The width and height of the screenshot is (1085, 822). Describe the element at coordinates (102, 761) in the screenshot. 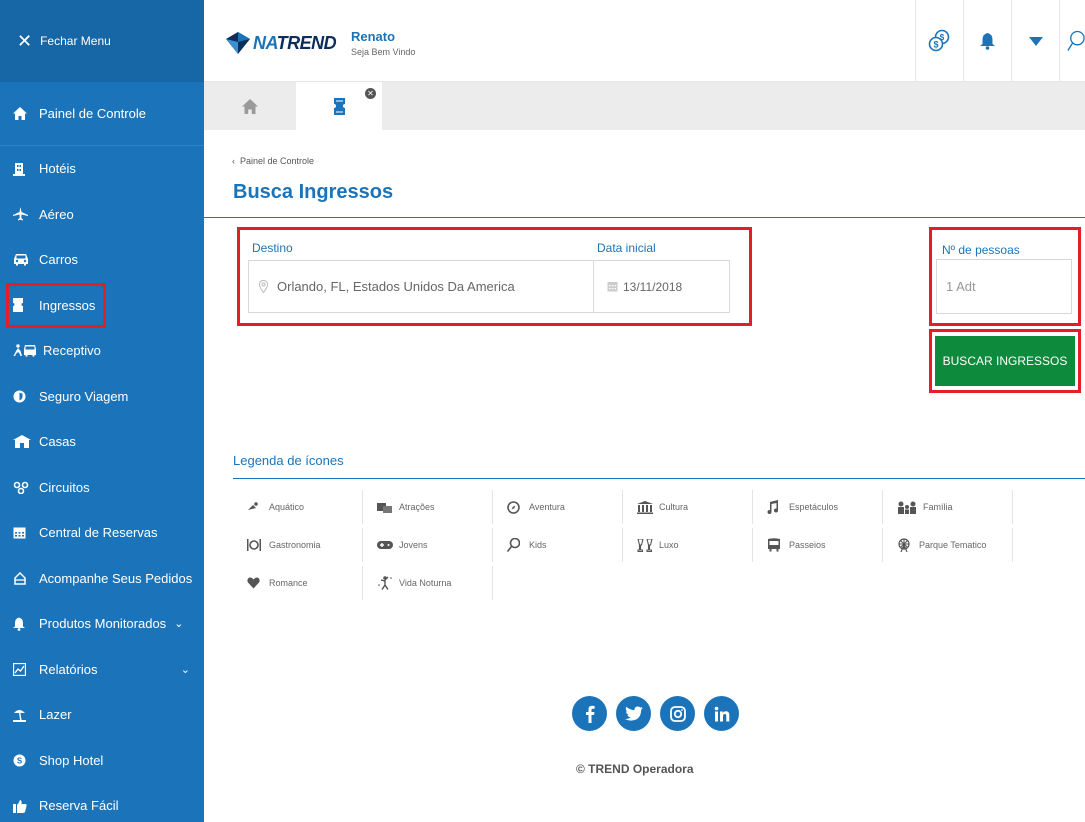

I see `sidebar-item-shop-hotel: S Shop Hotel` at that location.